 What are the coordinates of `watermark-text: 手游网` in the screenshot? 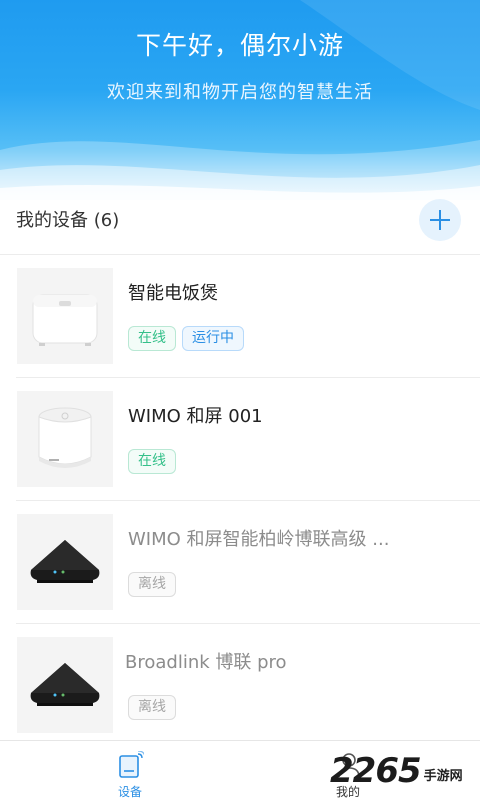 It's located at (443, 776).